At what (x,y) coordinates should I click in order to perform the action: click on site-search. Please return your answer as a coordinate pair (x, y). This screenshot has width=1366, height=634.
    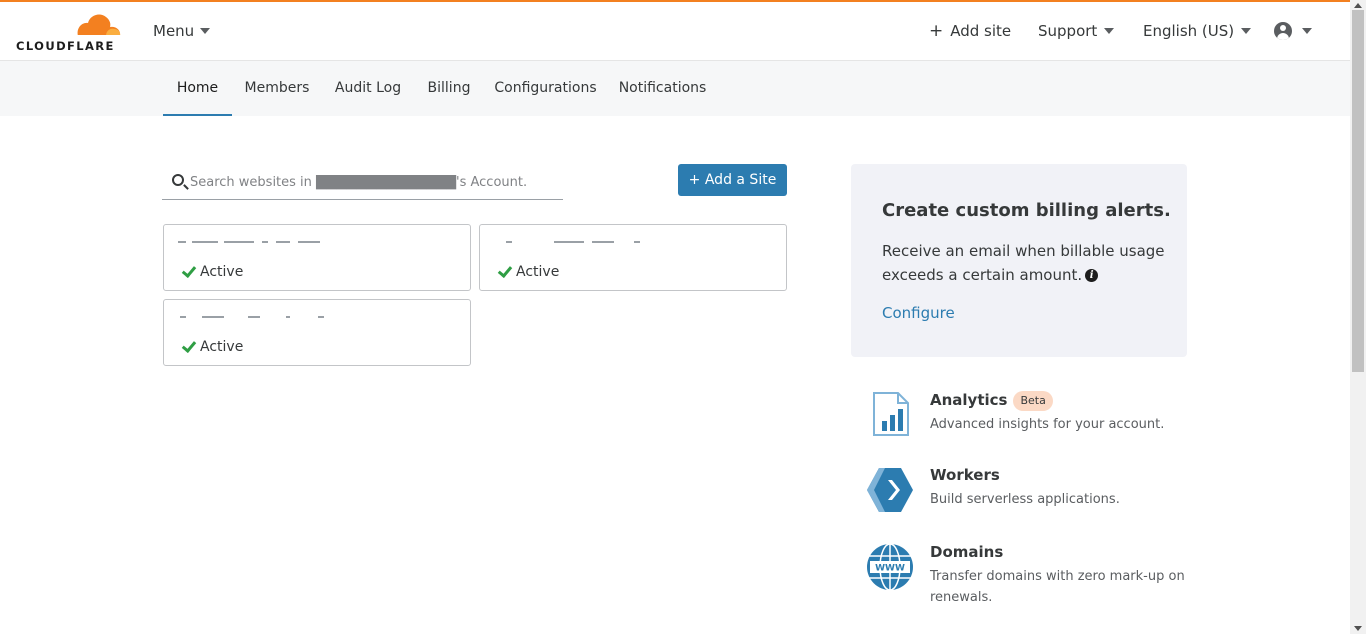
    Looking at the image, I should click on (362, 182).